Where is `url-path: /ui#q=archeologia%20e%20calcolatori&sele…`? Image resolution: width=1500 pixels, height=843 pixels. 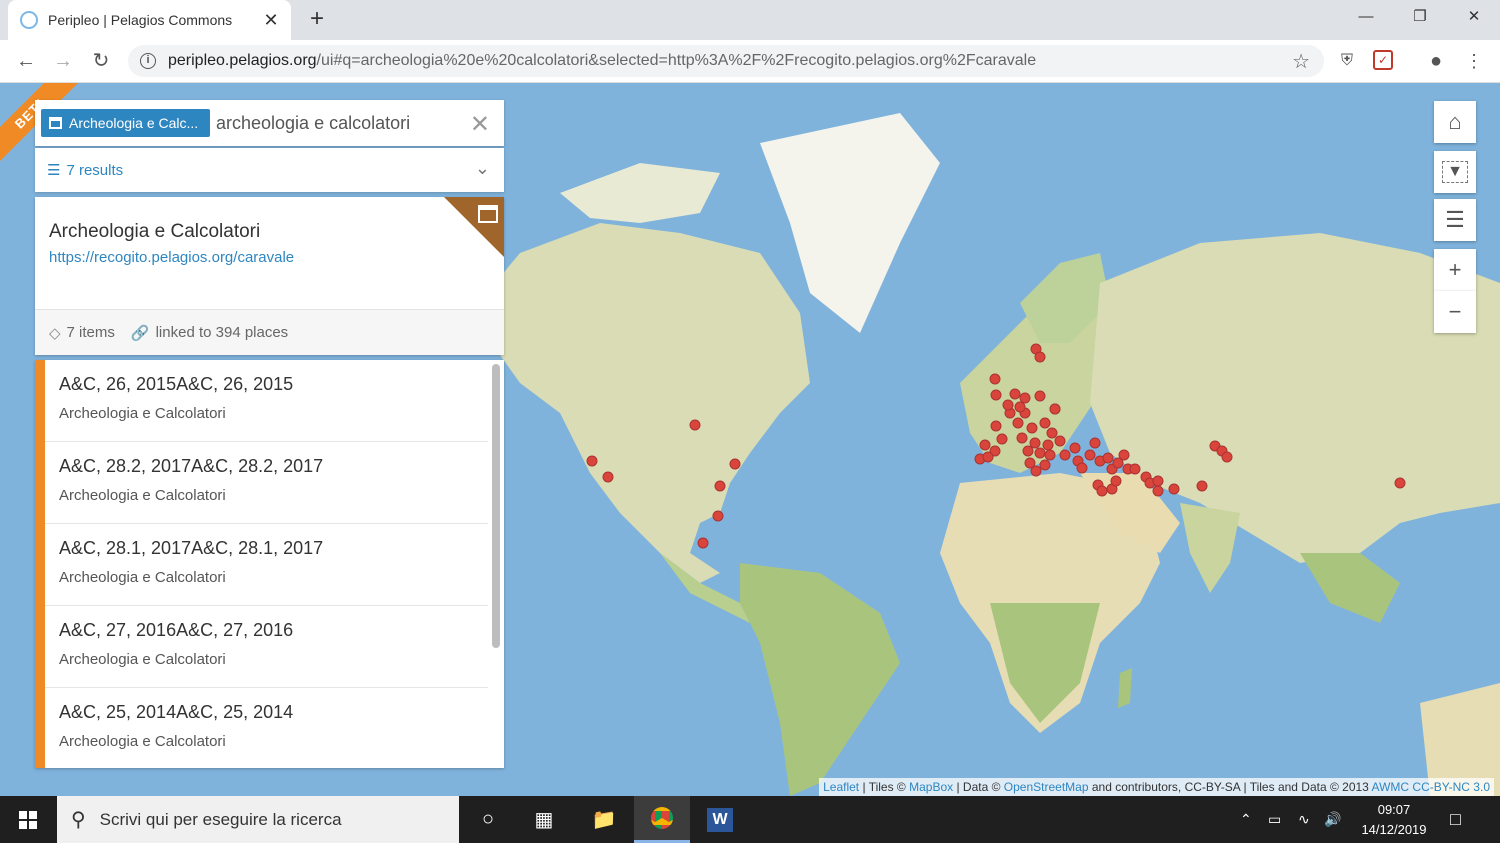 url-path: /ui#q=archeologia%20e%20calcolatori&sele… is located at coordinates (676, 60).